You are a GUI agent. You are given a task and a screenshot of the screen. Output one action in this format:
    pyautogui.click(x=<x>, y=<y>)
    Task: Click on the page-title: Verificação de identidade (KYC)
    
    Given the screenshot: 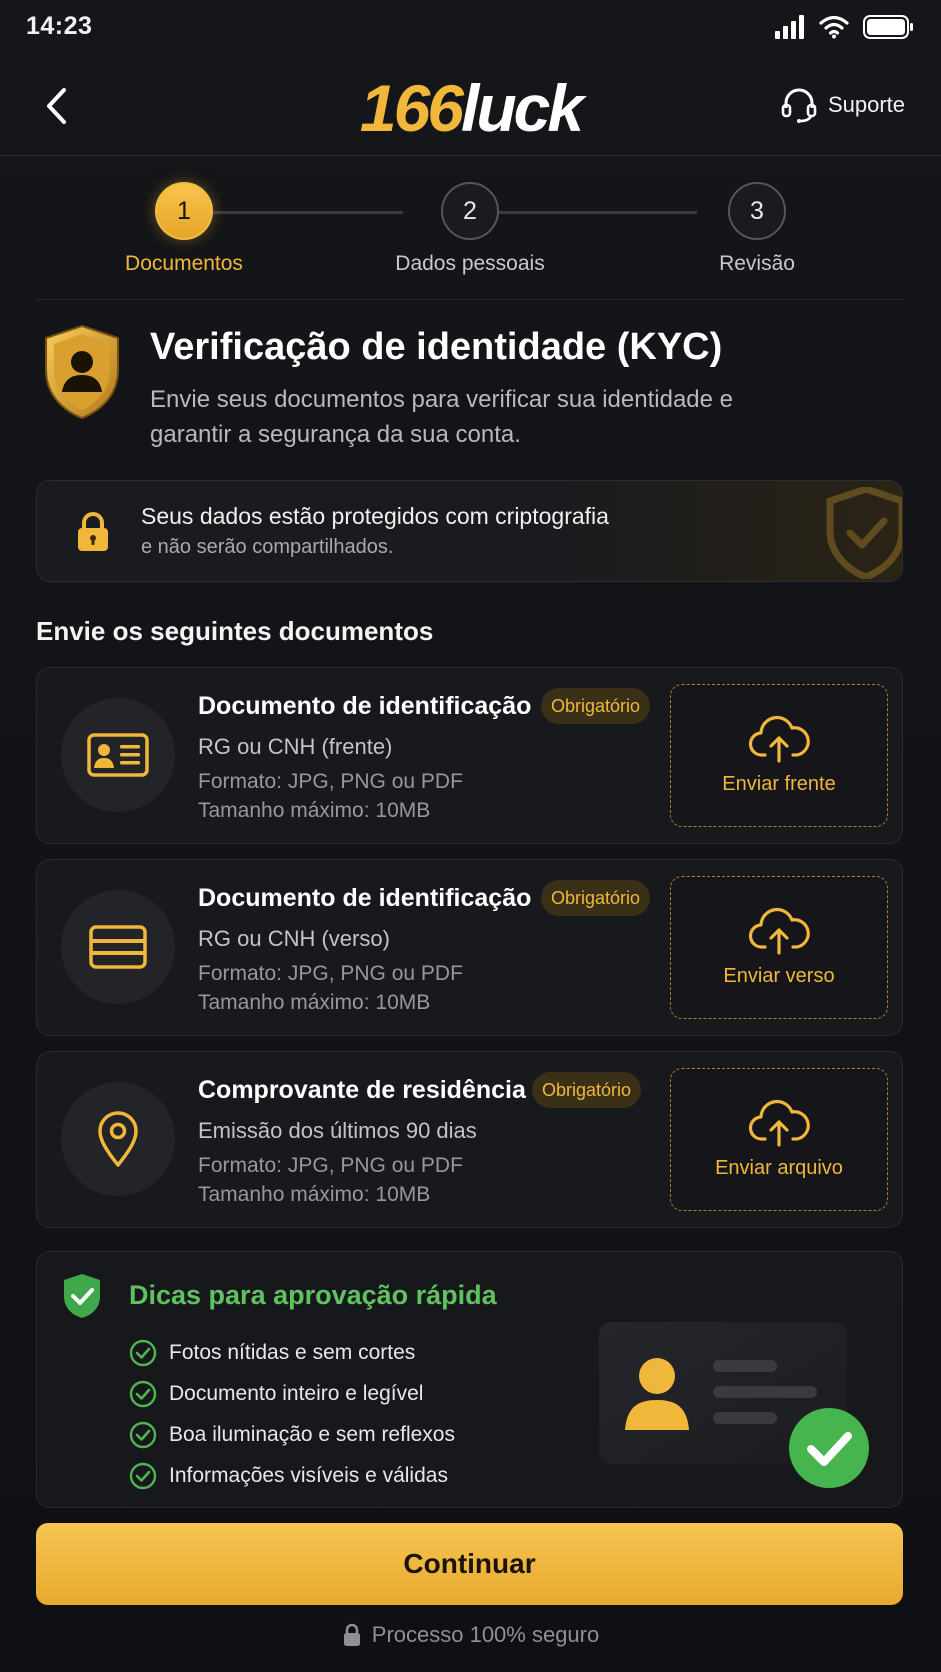 What is the action you would take?
    pyautogui.click(x=436, y=347)
    